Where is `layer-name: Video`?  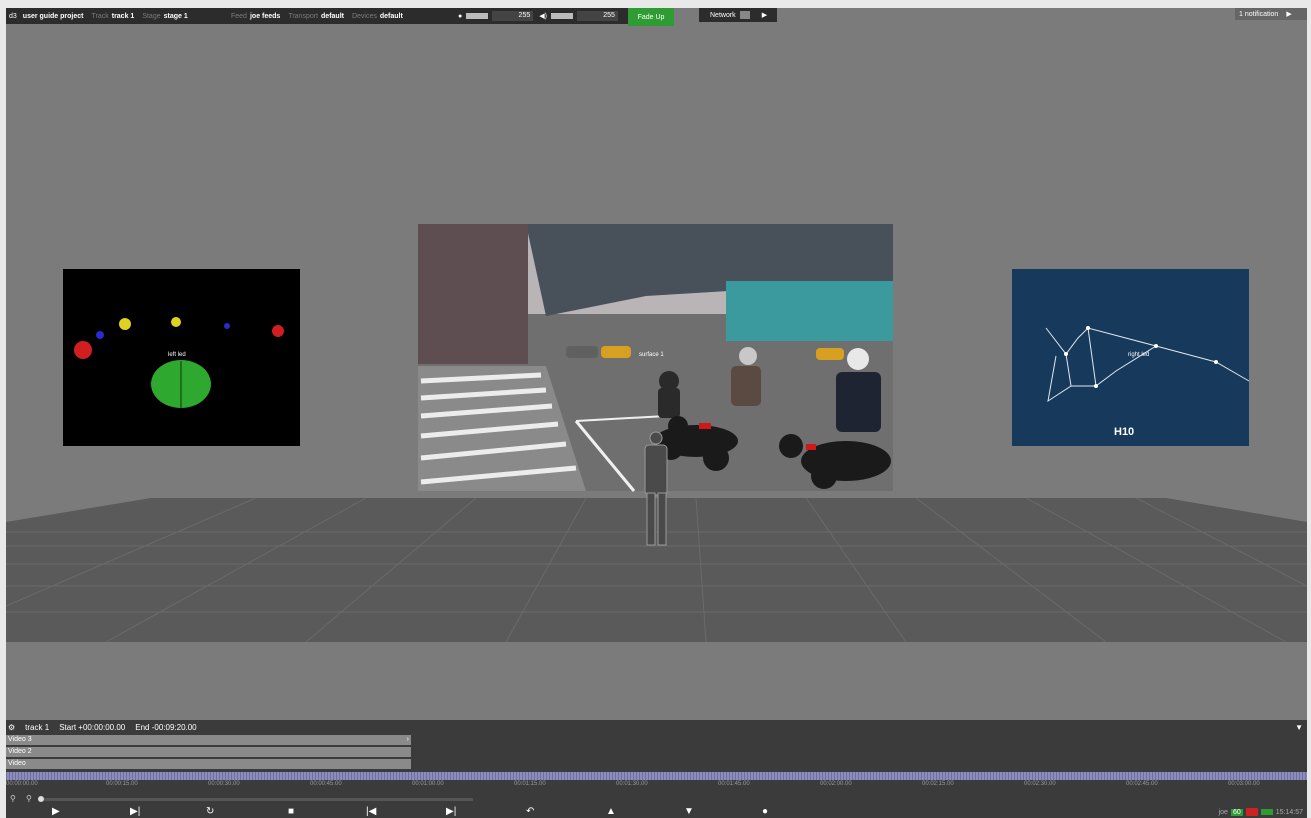 layer-name: Video is located at coordinates (17, 763).